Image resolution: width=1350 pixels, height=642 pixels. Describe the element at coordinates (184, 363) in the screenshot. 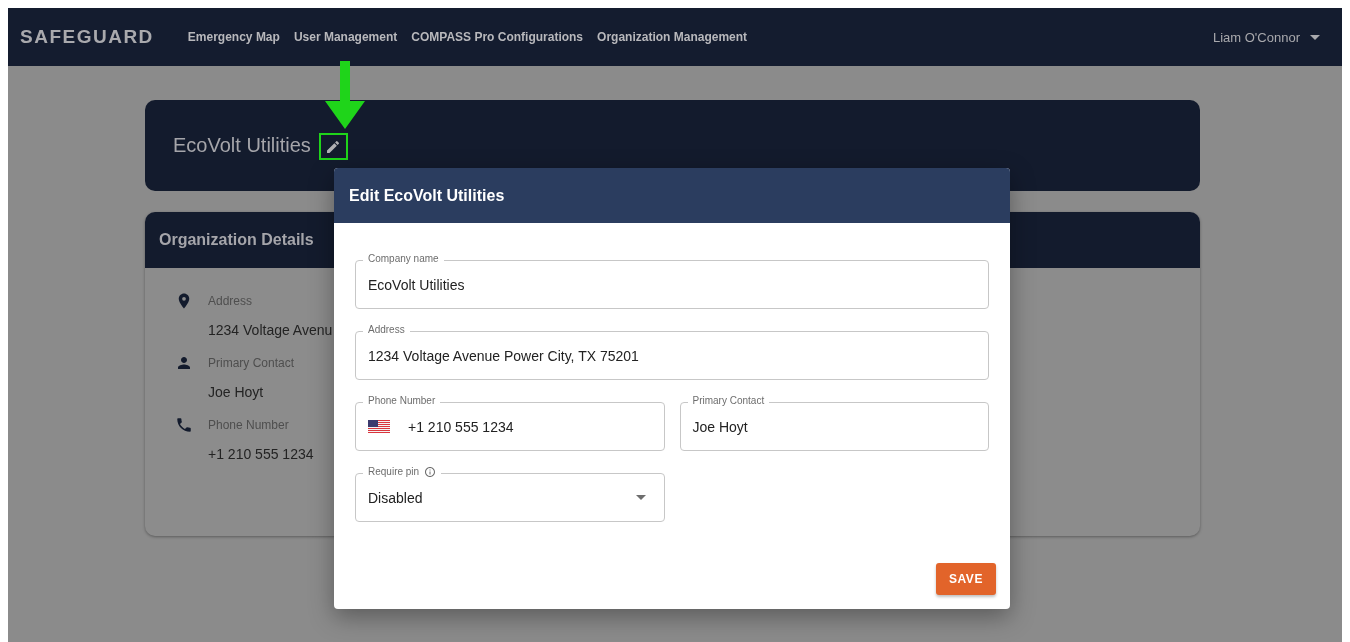

I see `person-icon` at that location.